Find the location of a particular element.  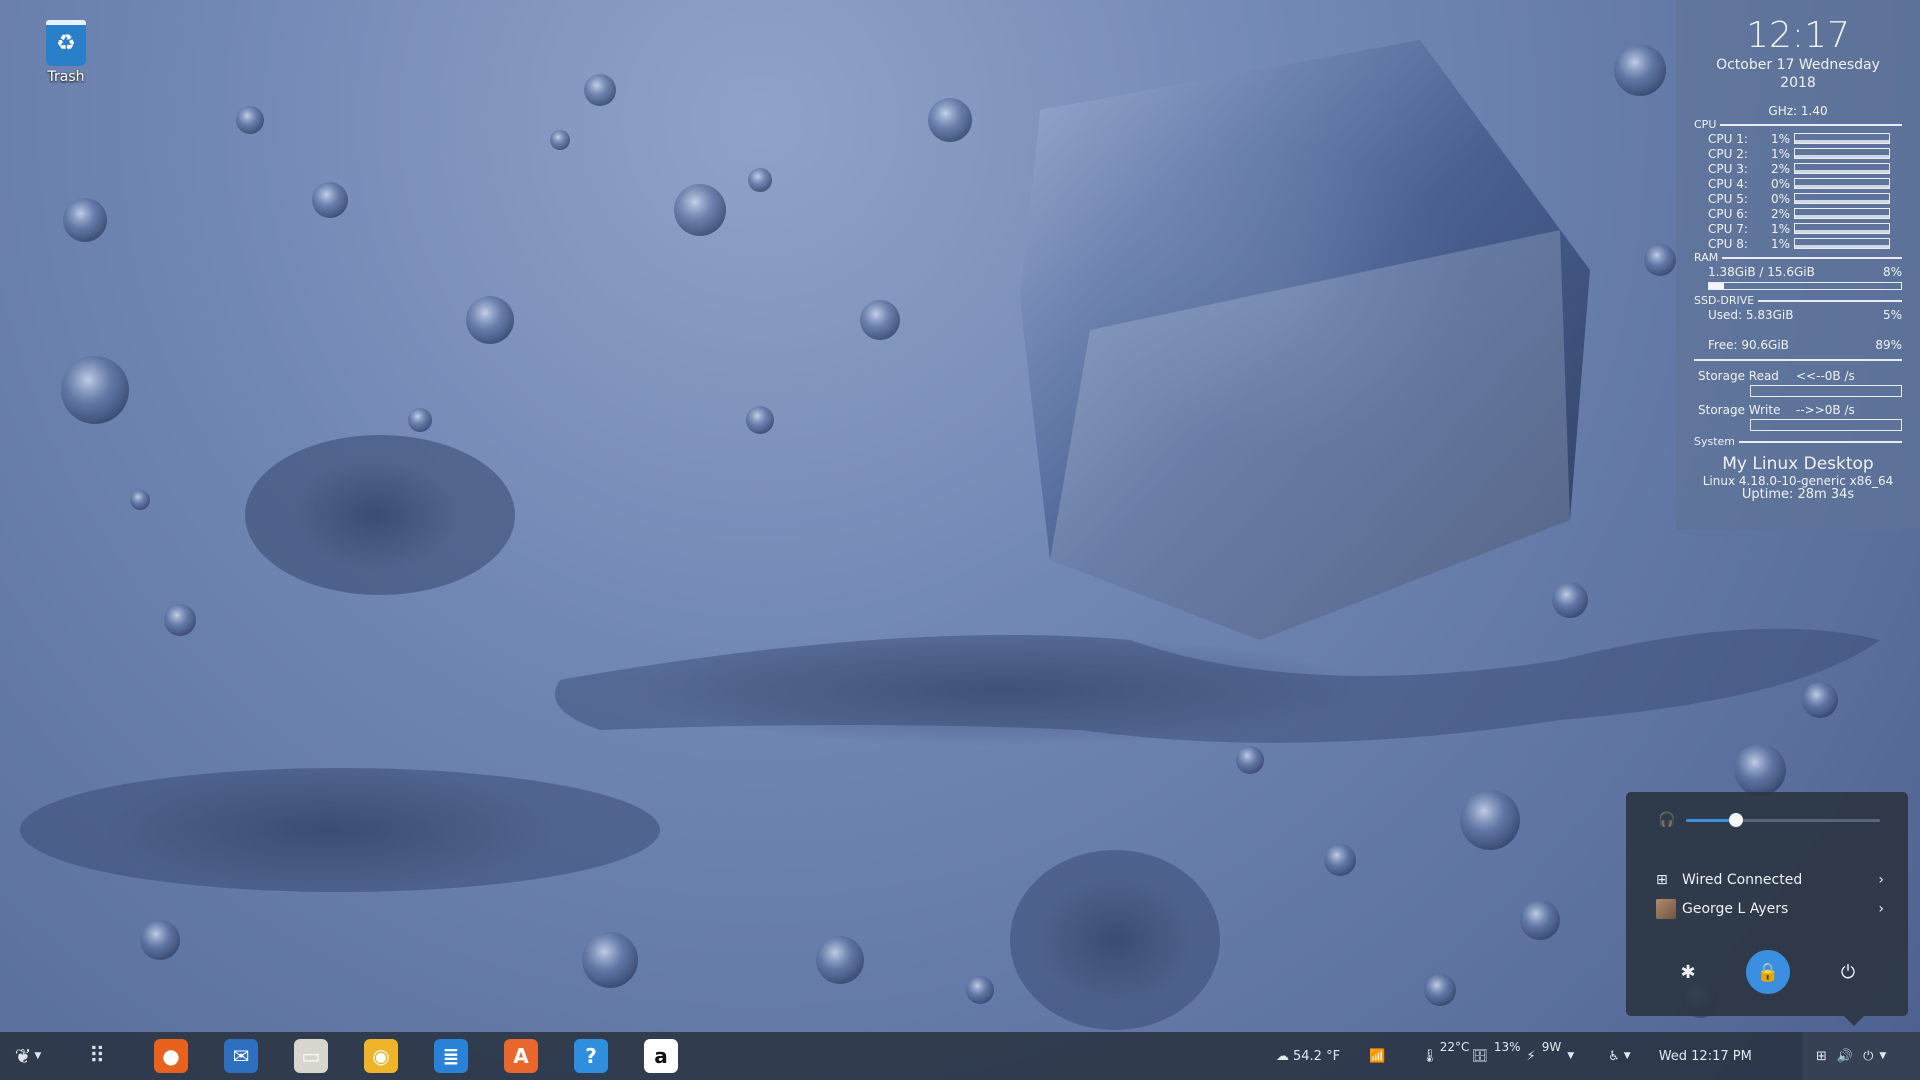

files-icon: ▭ is located at coordinates (311, 1056).